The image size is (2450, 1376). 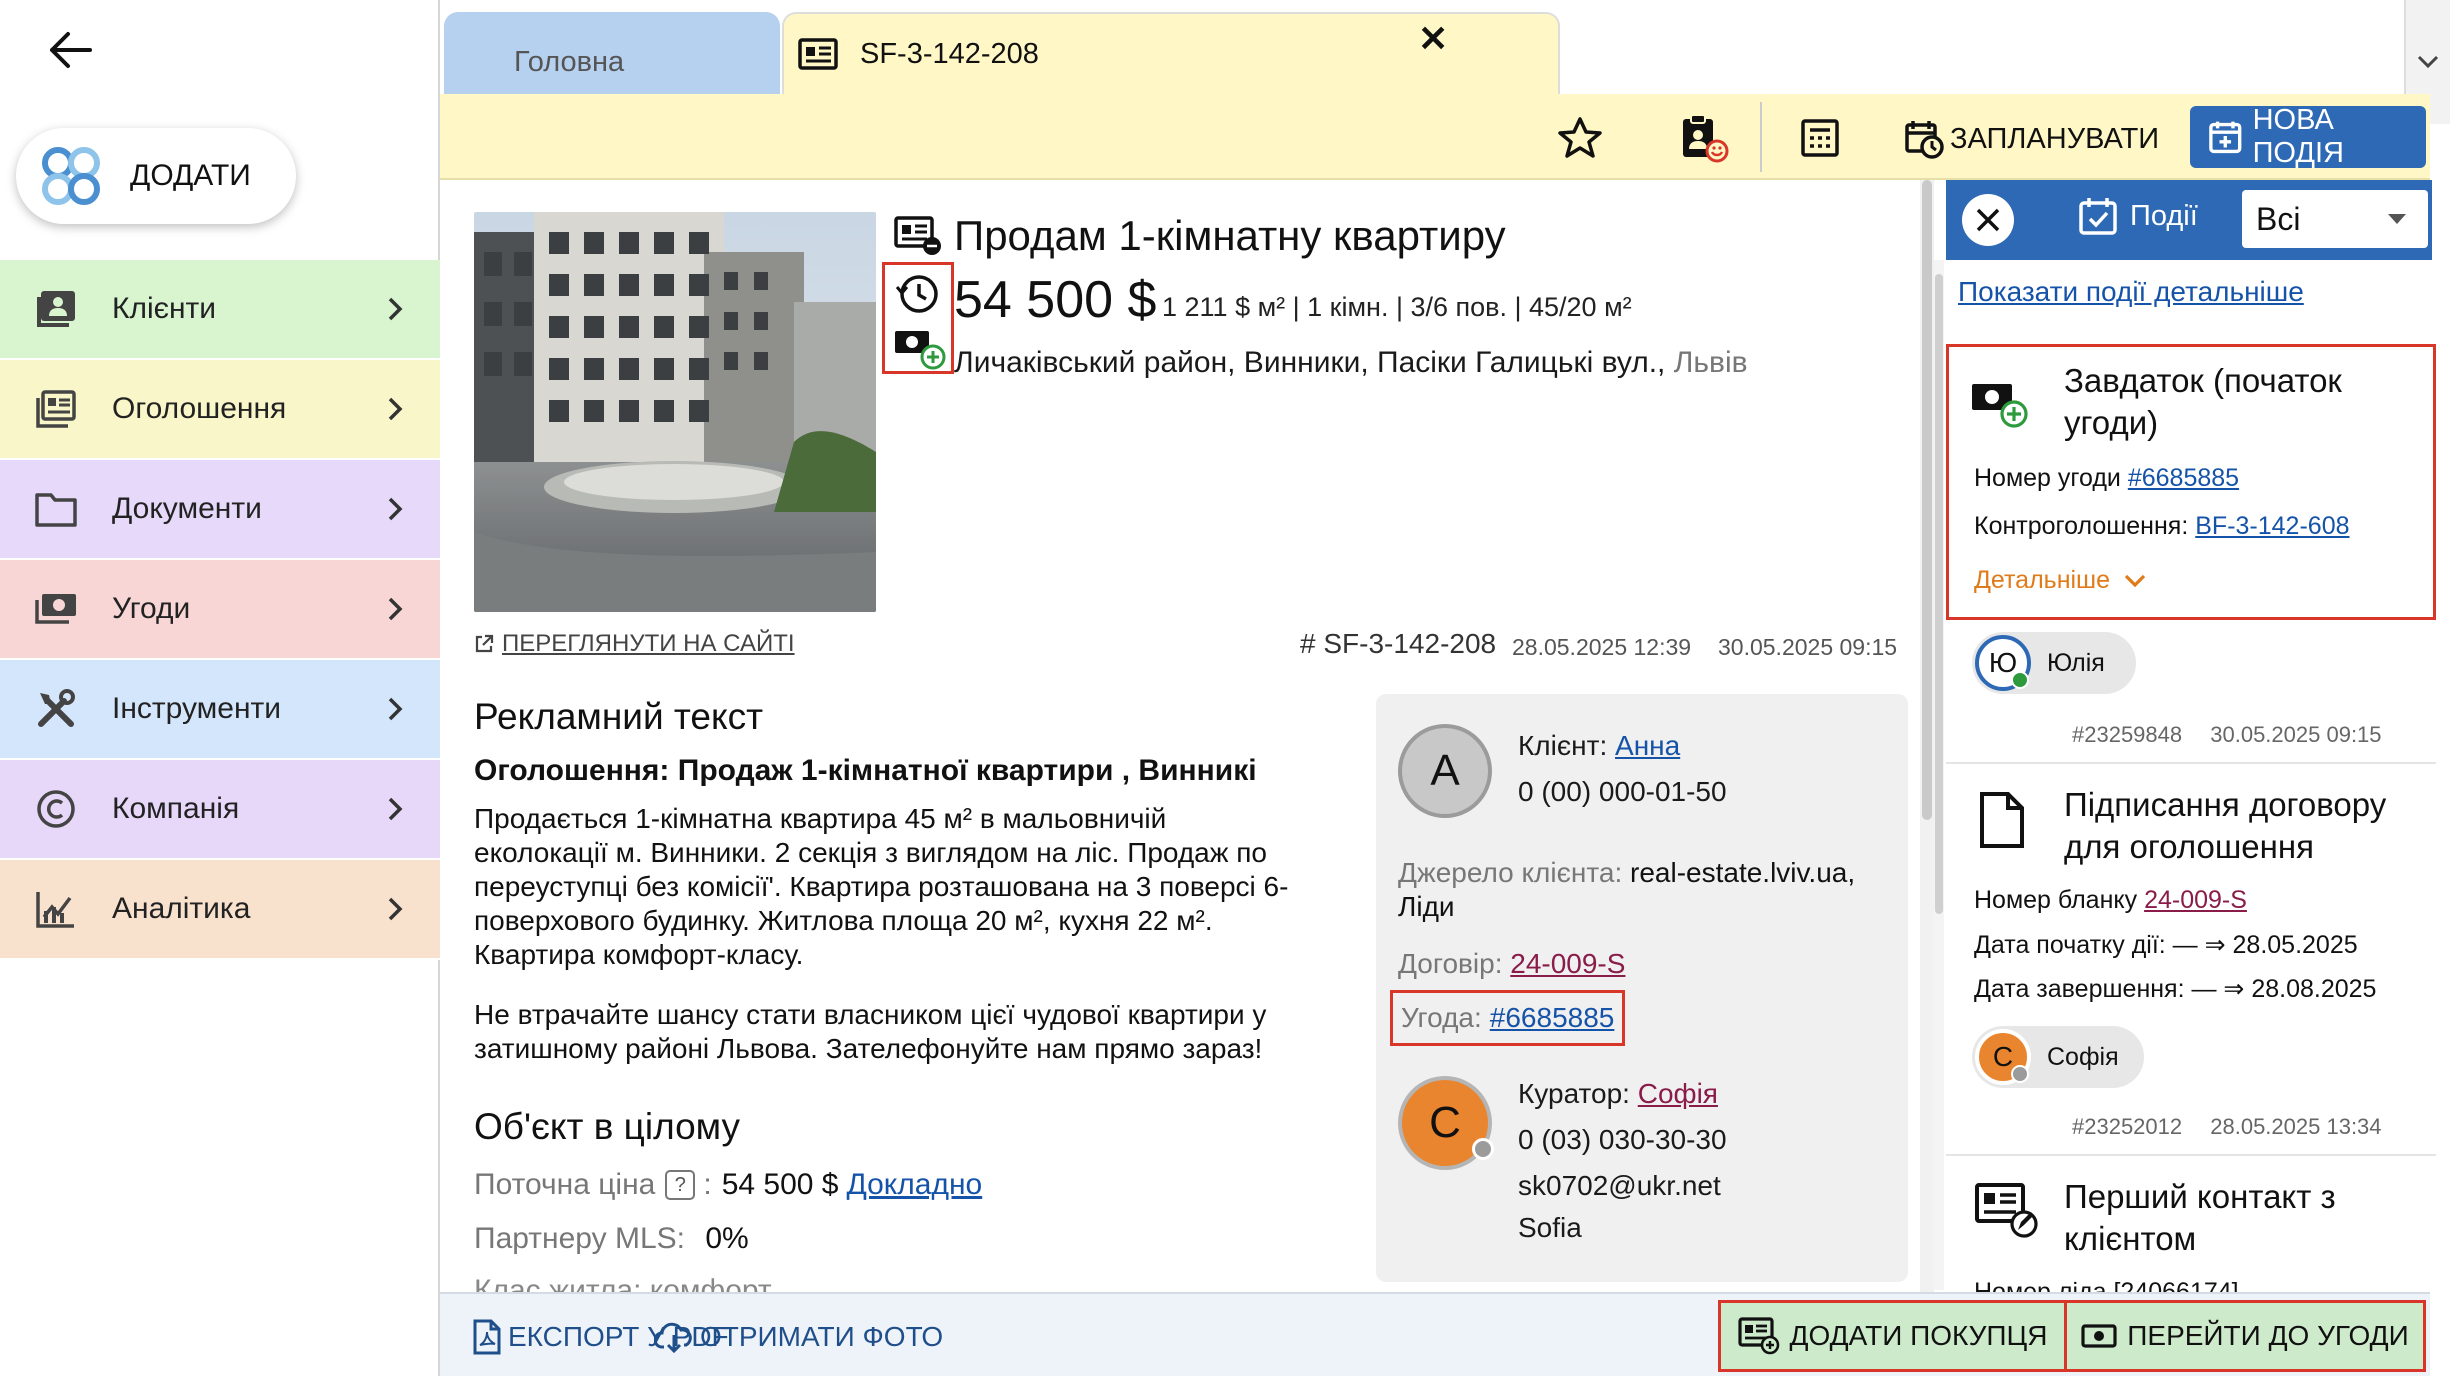 I want to click on user-avatar: Ю, so click(x=2003, y=663).